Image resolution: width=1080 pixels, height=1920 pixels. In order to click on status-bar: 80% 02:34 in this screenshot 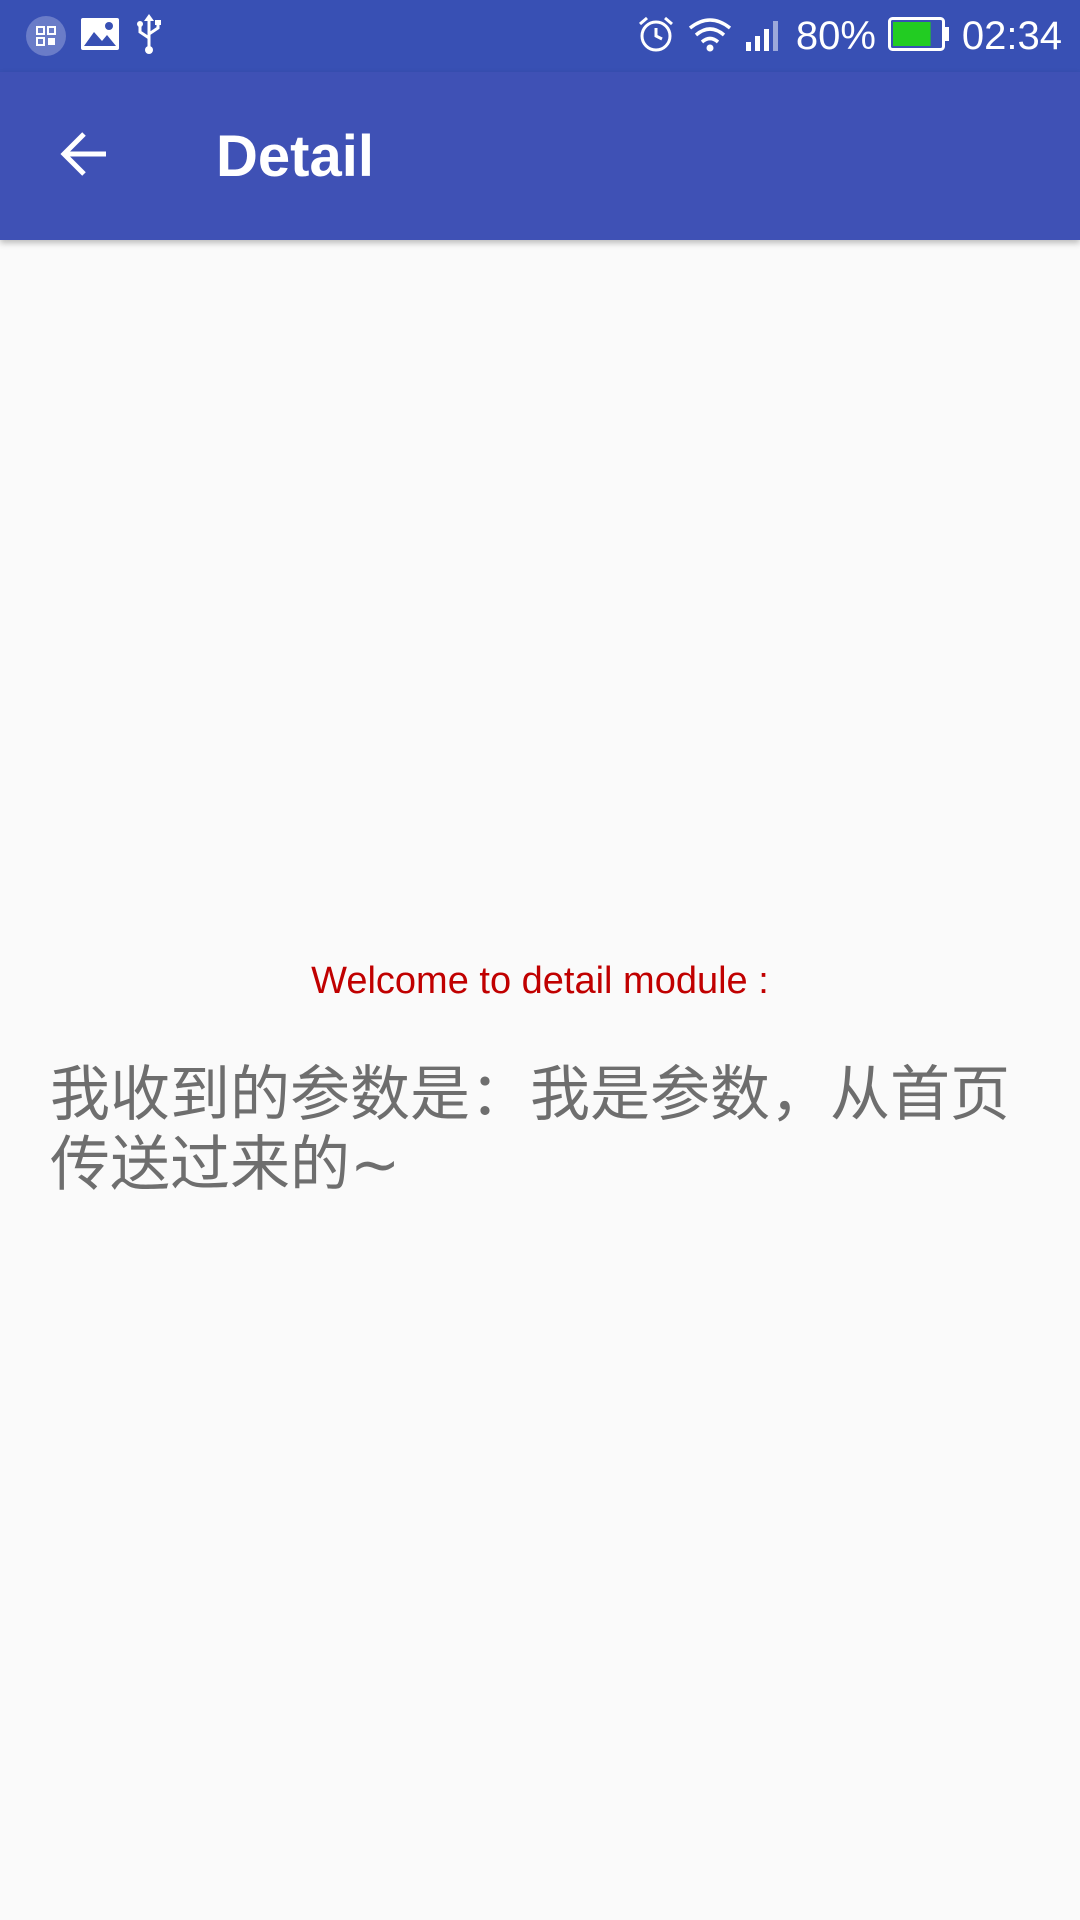, I will do `click(540, 36)`.